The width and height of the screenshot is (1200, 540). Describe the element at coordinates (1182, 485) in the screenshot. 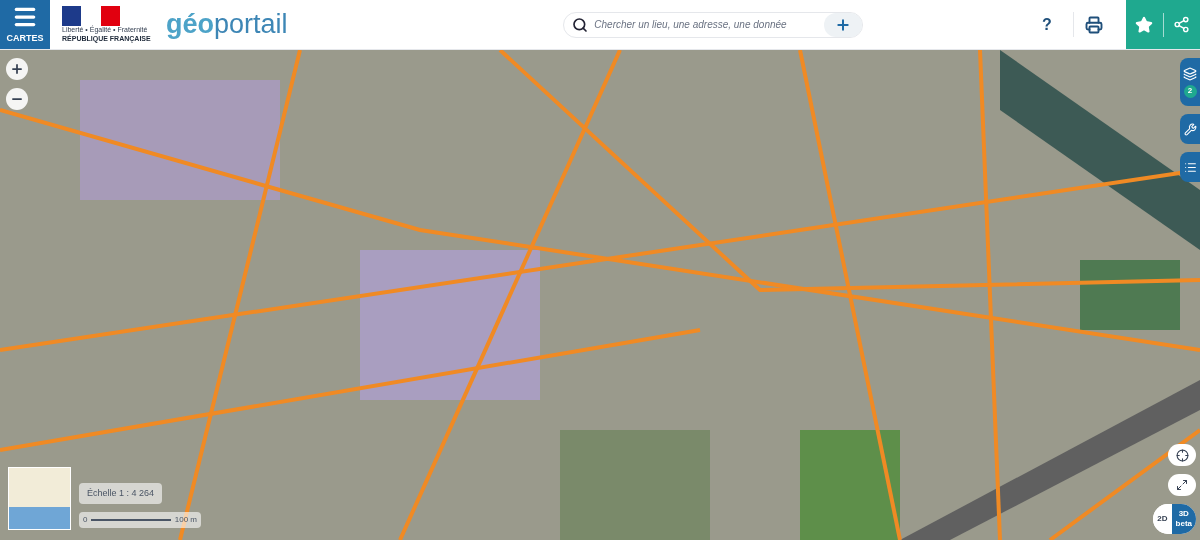

I see `expand-icon` at that location.